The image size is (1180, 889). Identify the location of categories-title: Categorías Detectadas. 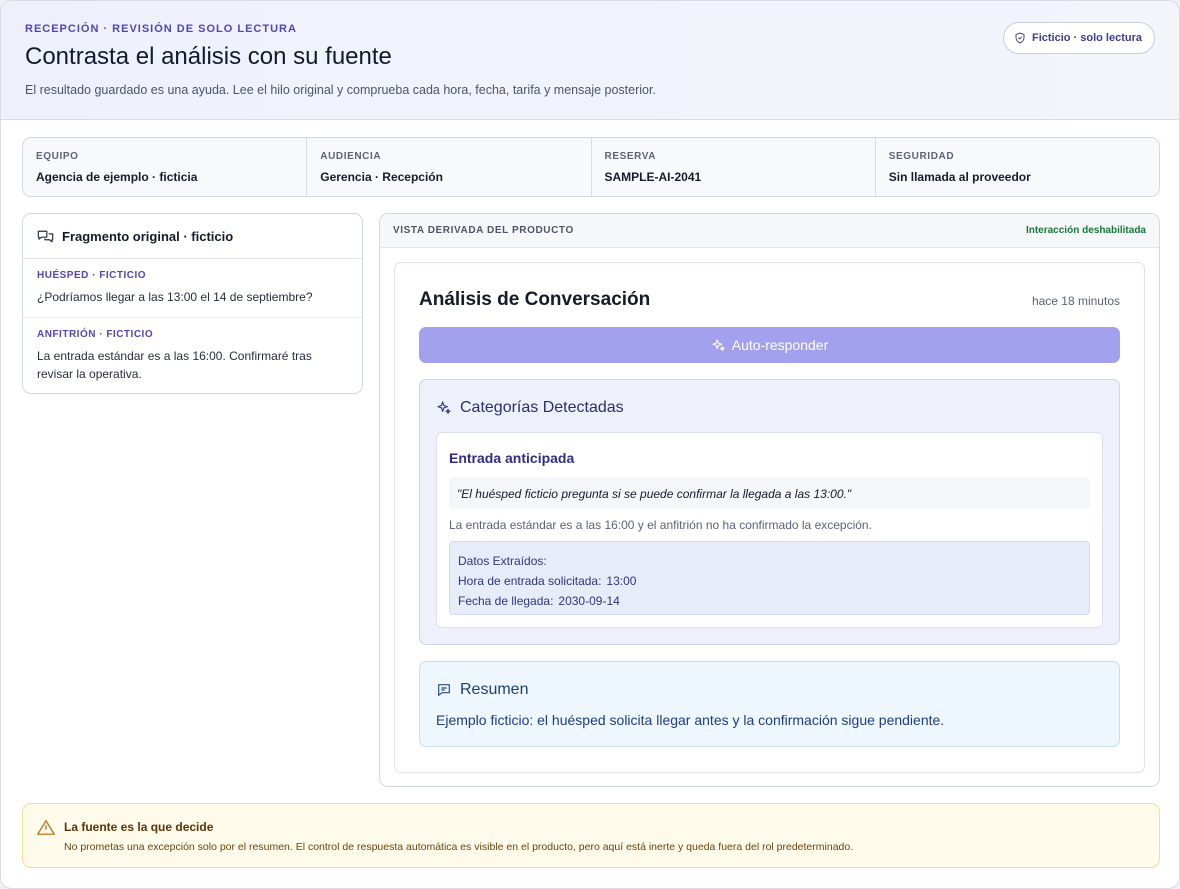
(542, 407).